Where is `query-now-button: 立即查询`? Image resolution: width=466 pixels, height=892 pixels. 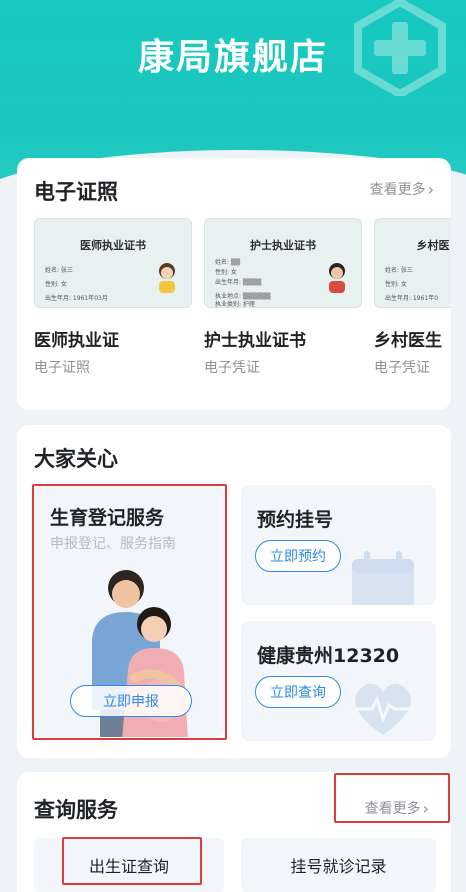 query-now-button: 立即查询 is located at coordinates (298, 692).